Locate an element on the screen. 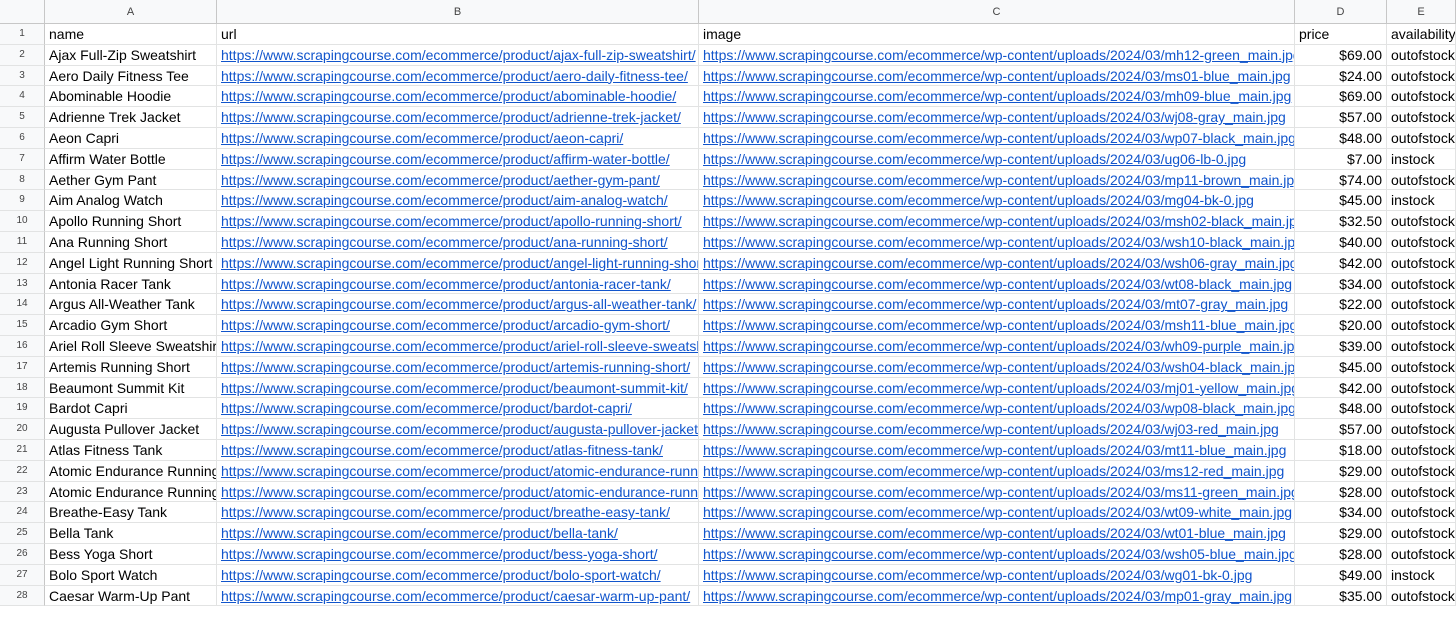  name-cell: Atlas Fitness Tank is located at coordinates (131, 450).